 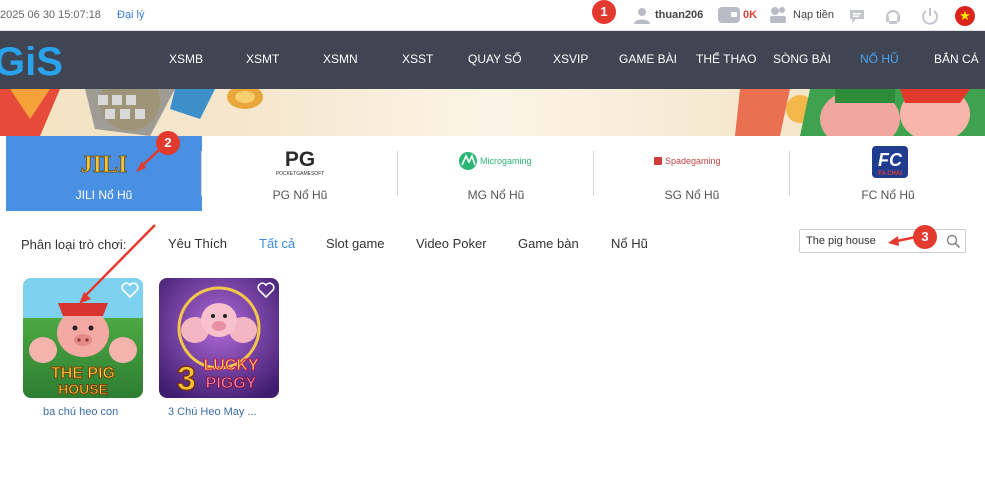 I want to click on filter-all: Tất cả, so click(x=277, y=243).